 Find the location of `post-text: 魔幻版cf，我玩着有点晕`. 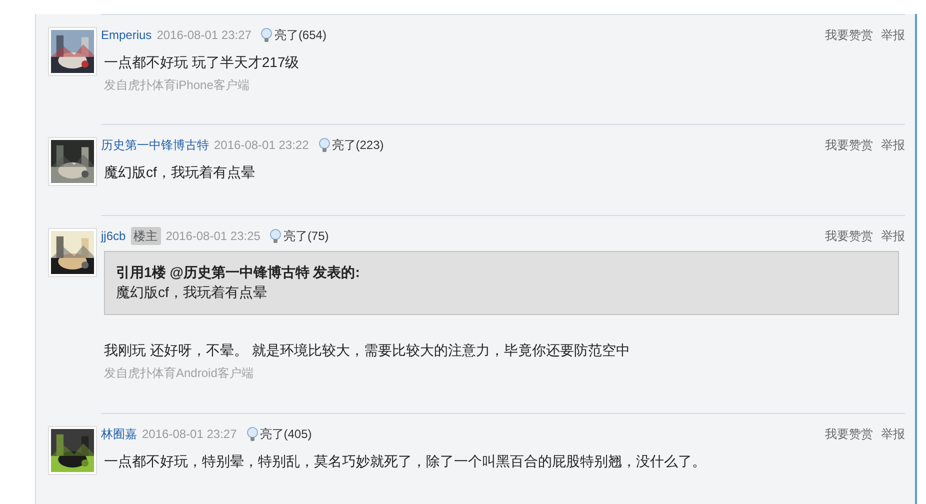

post-text: 魔幻版cf，我玩着有点晕 is located at coordinates (180, 172).